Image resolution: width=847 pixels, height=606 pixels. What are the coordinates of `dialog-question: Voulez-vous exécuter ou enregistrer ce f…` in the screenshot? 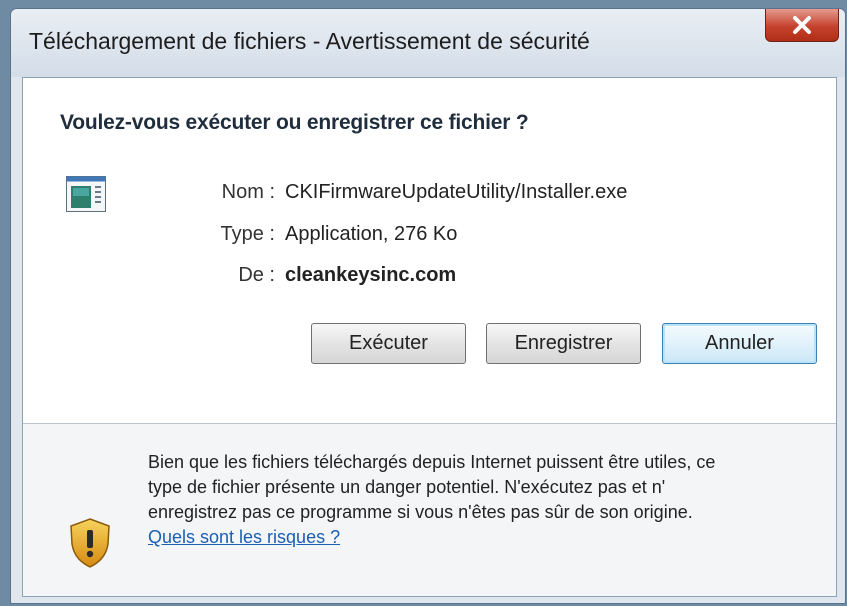 It's located at (294, 122).